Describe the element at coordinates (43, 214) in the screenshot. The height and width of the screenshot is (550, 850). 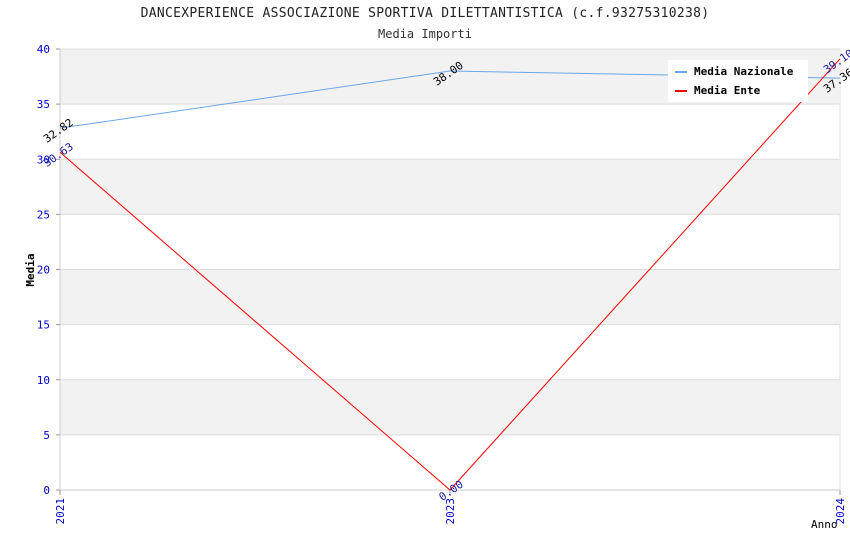
I see `y-tick-label: 25` at that location.